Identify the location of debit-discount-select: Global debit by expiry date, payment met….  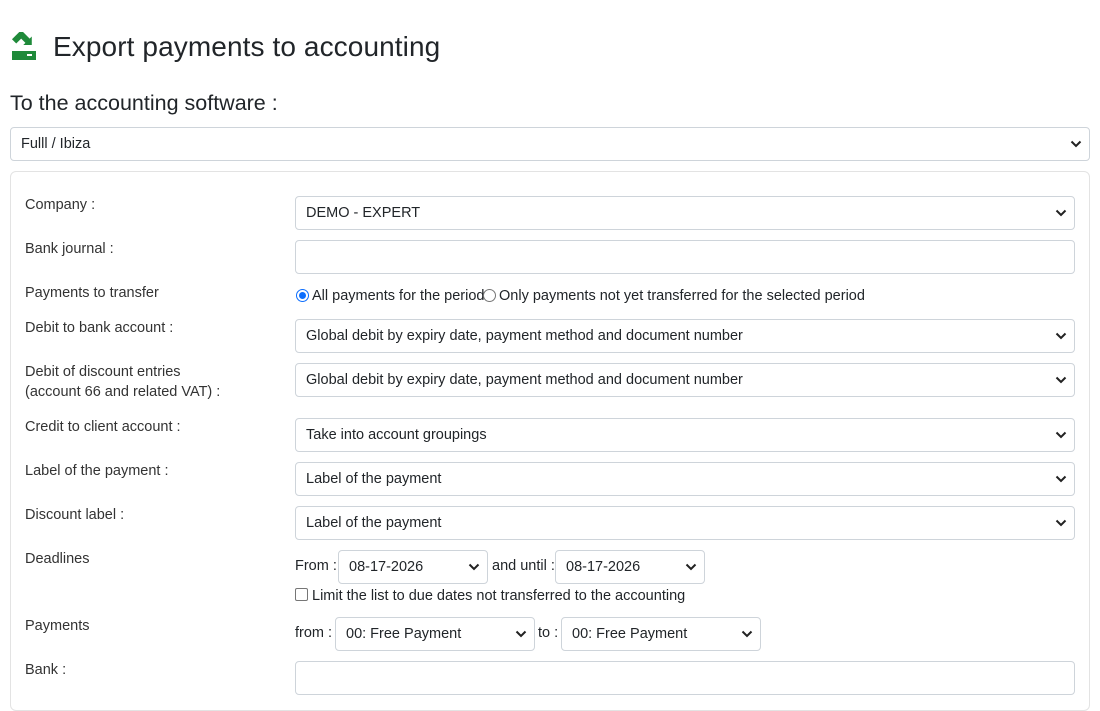
(685, 380).